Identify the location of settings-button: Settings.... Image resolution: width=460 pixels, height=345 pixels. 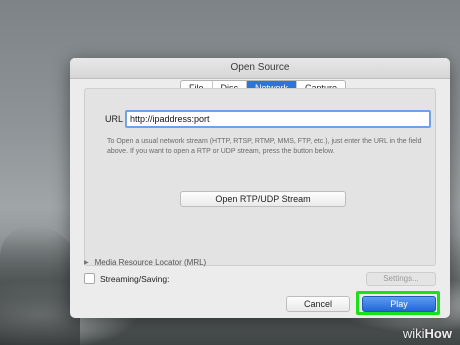
(401, 279).